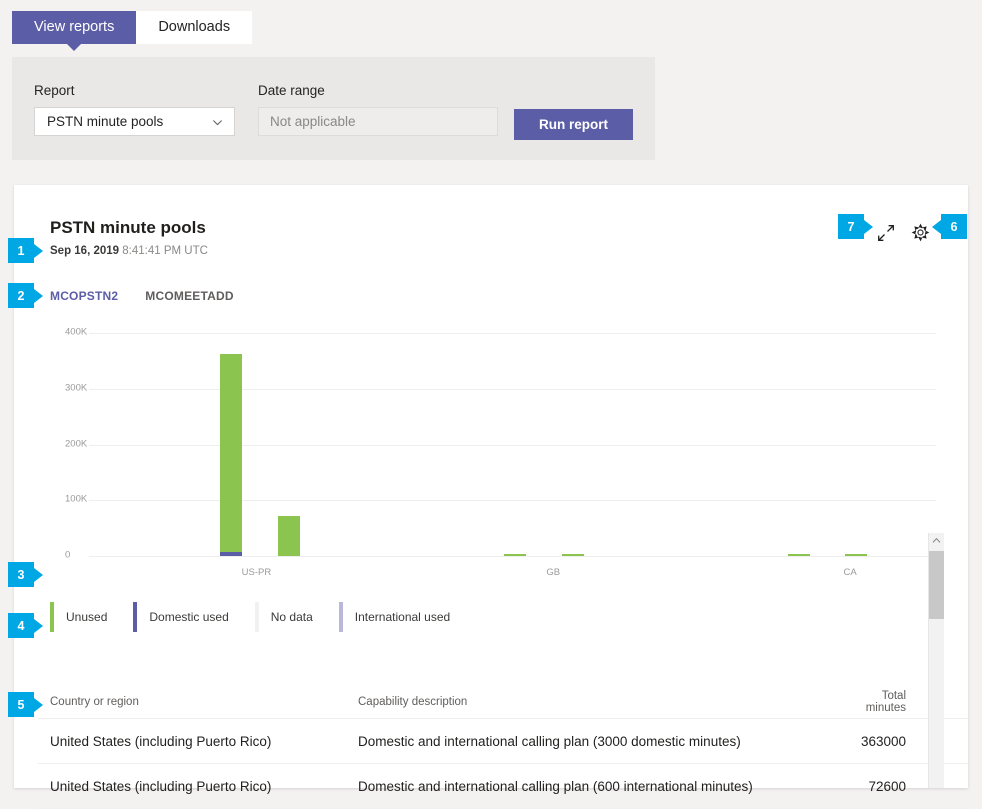 The height and width of the screenshot is (809, 982). I want to click on legend-item: Domestic used, so click(193, 617).